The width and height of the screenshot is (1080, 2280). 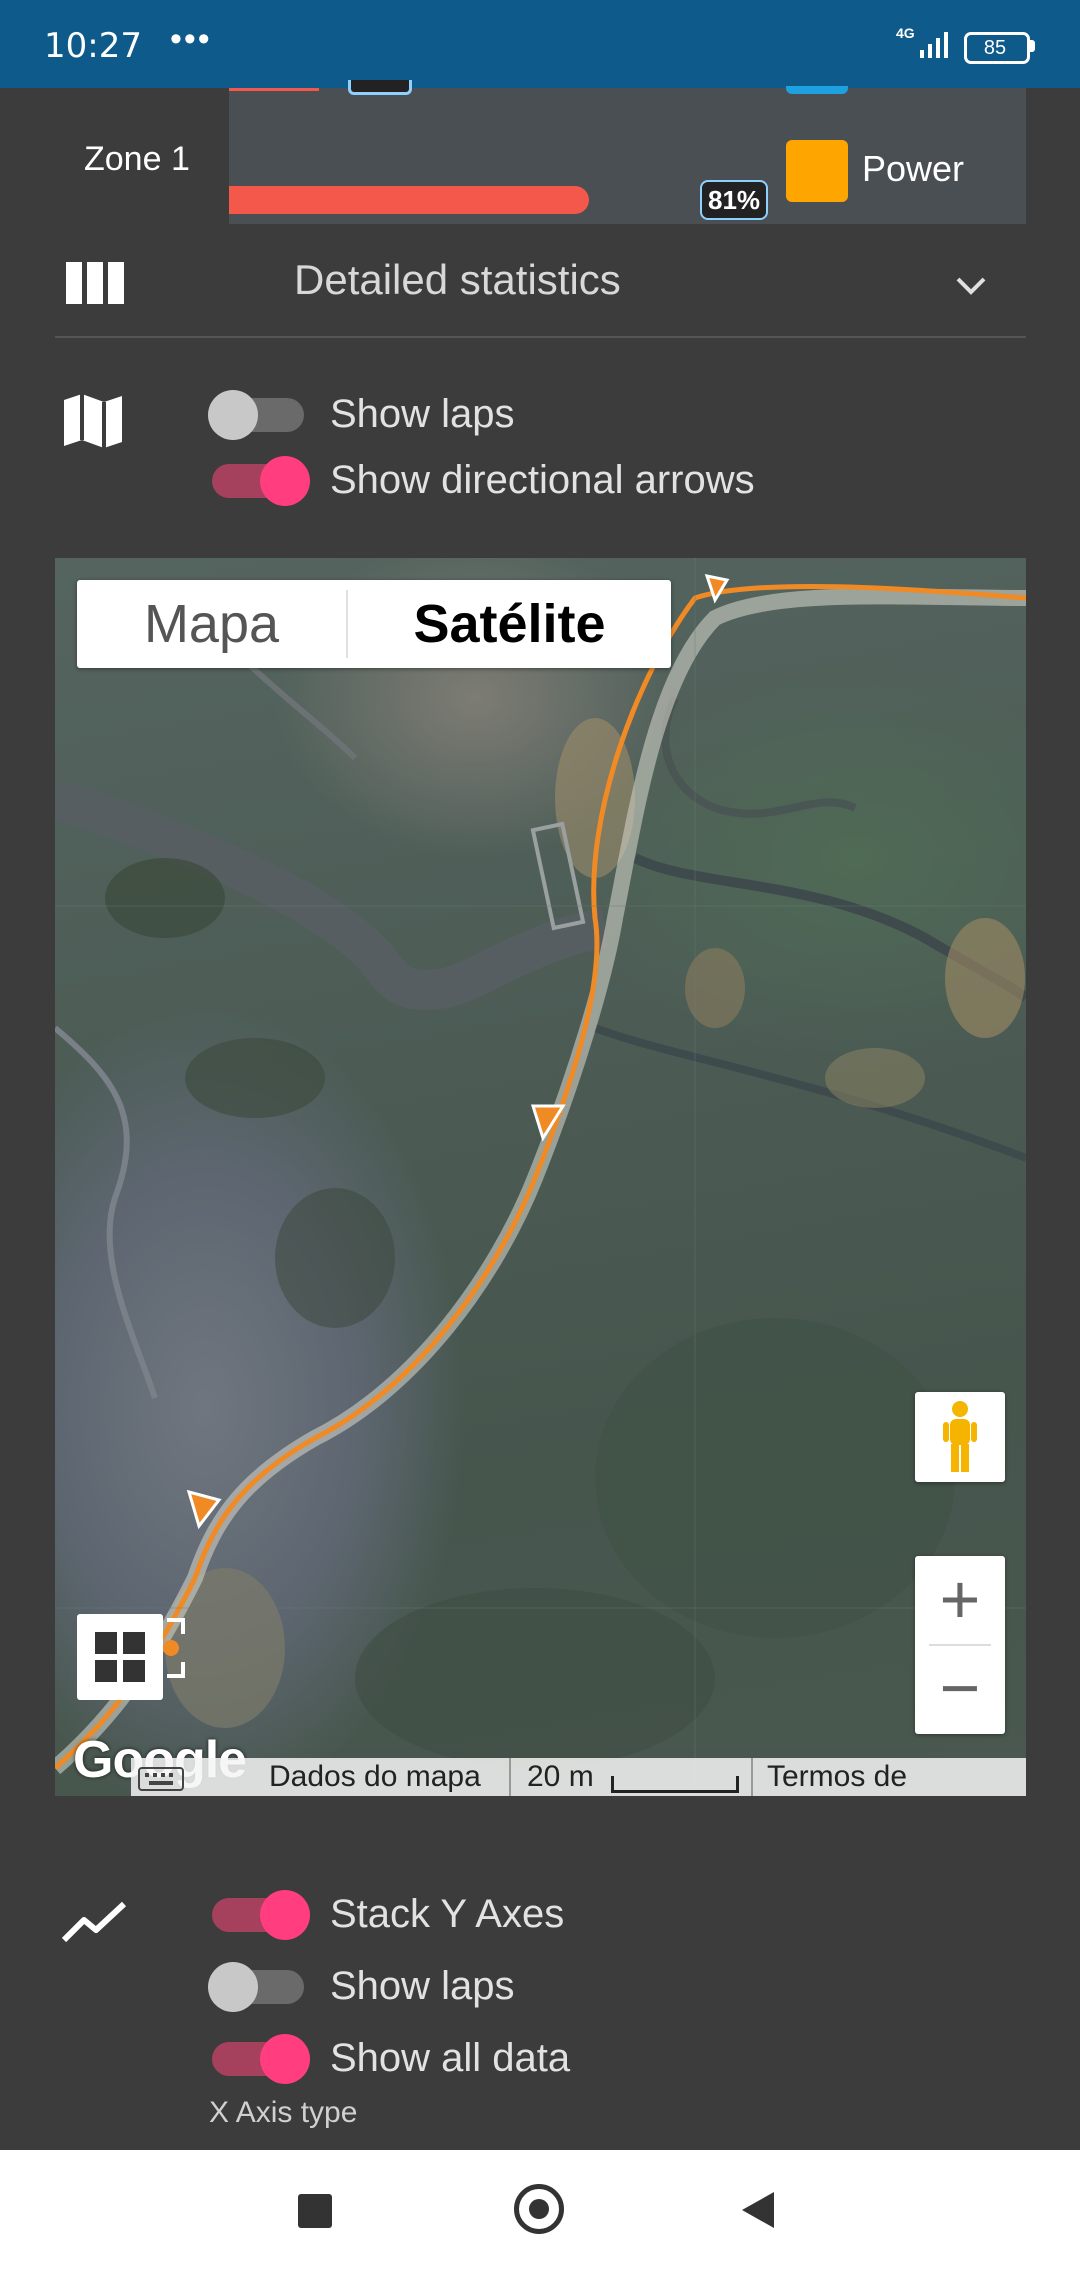 What do you see at coordinates (450, 2058) in the screenshot?
I see `toggle-label: Show all data` at bounding box center [450, 2058].